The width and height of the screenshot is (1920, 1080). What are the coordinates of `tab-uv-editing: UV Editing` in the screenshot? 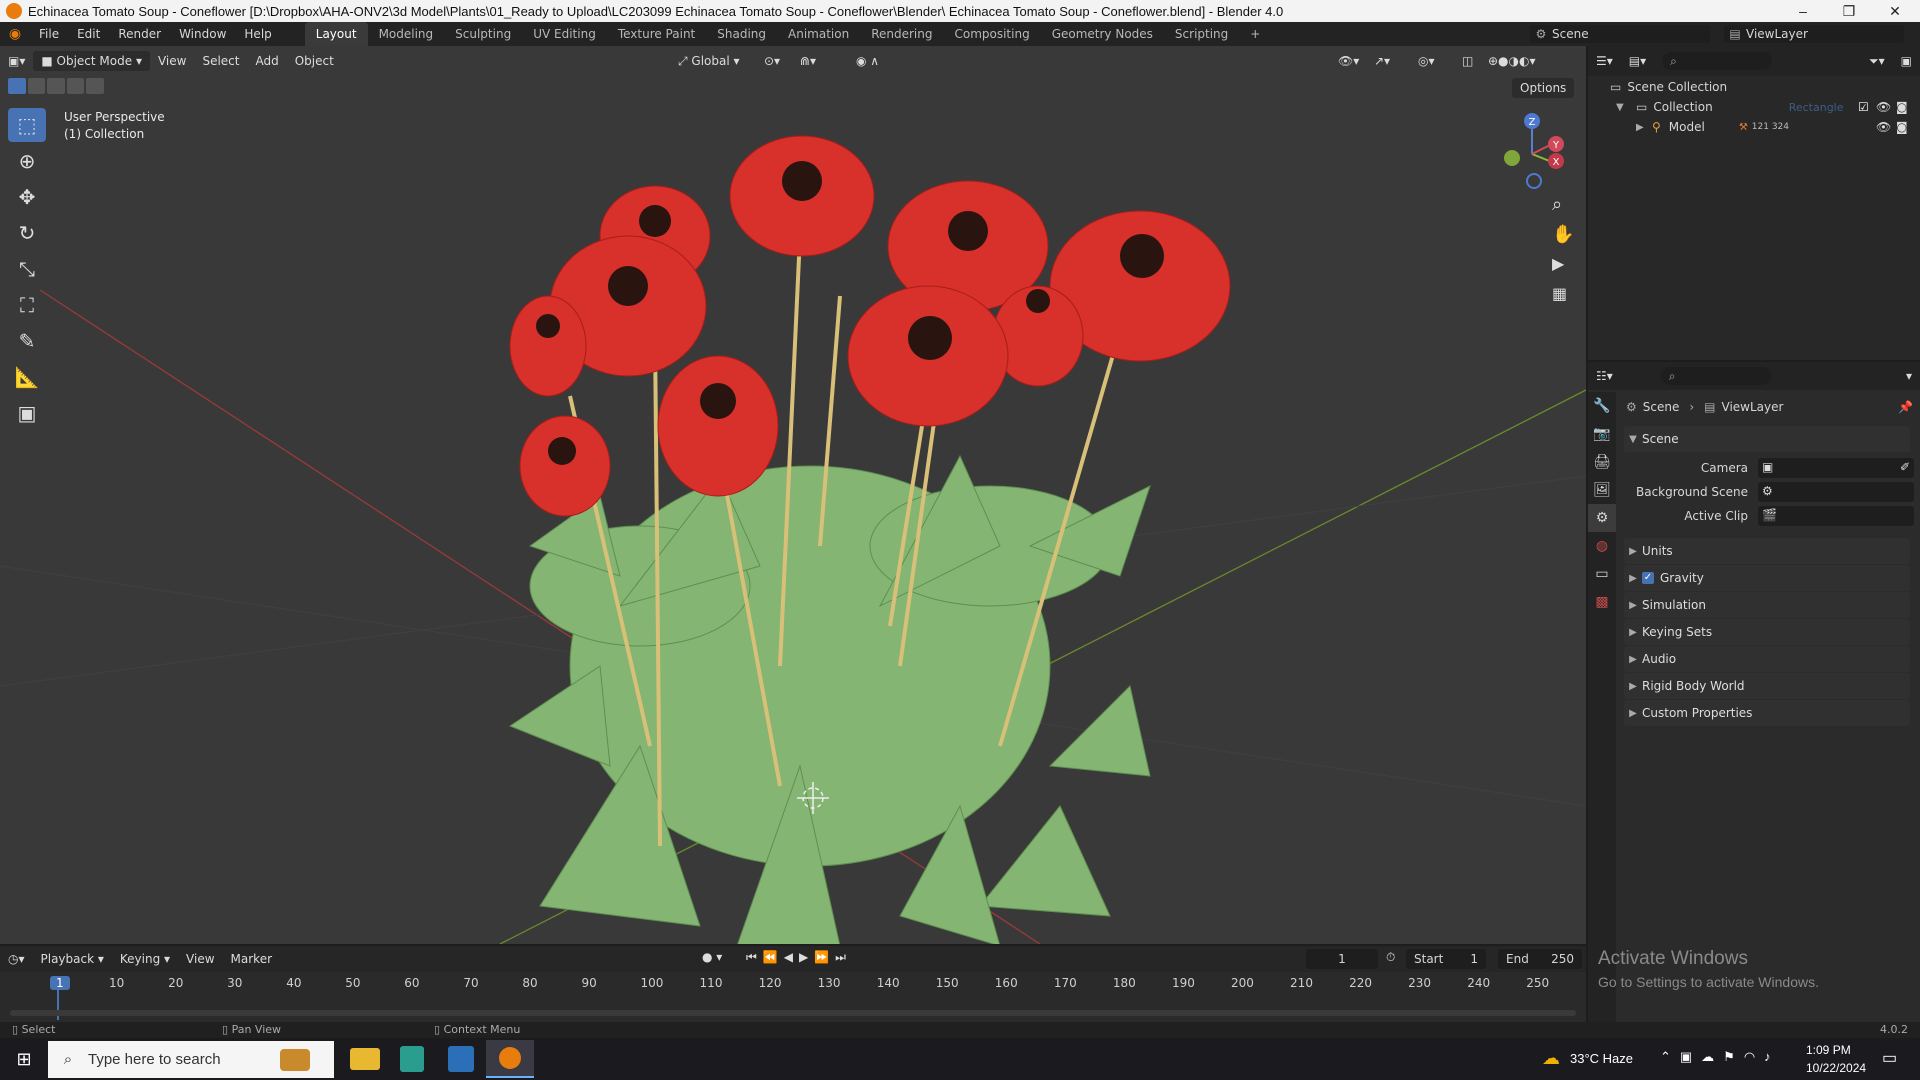 It's located at (564, 34).